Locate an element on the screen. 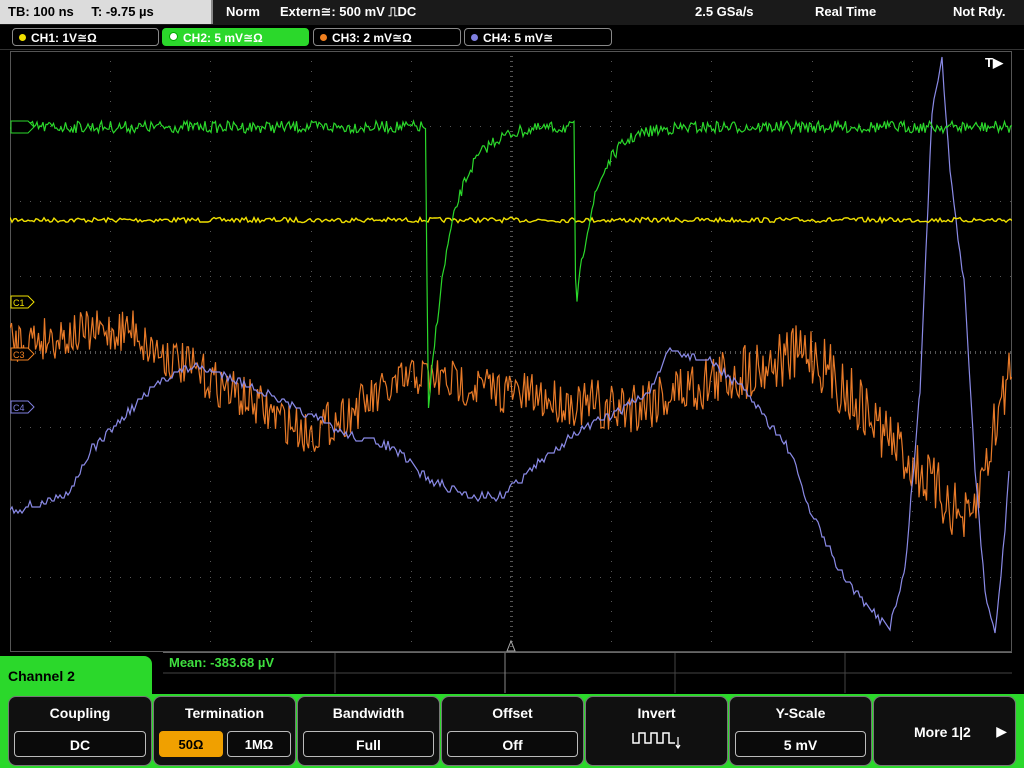  termination-title: Termination is located at coordinates (224, 713).